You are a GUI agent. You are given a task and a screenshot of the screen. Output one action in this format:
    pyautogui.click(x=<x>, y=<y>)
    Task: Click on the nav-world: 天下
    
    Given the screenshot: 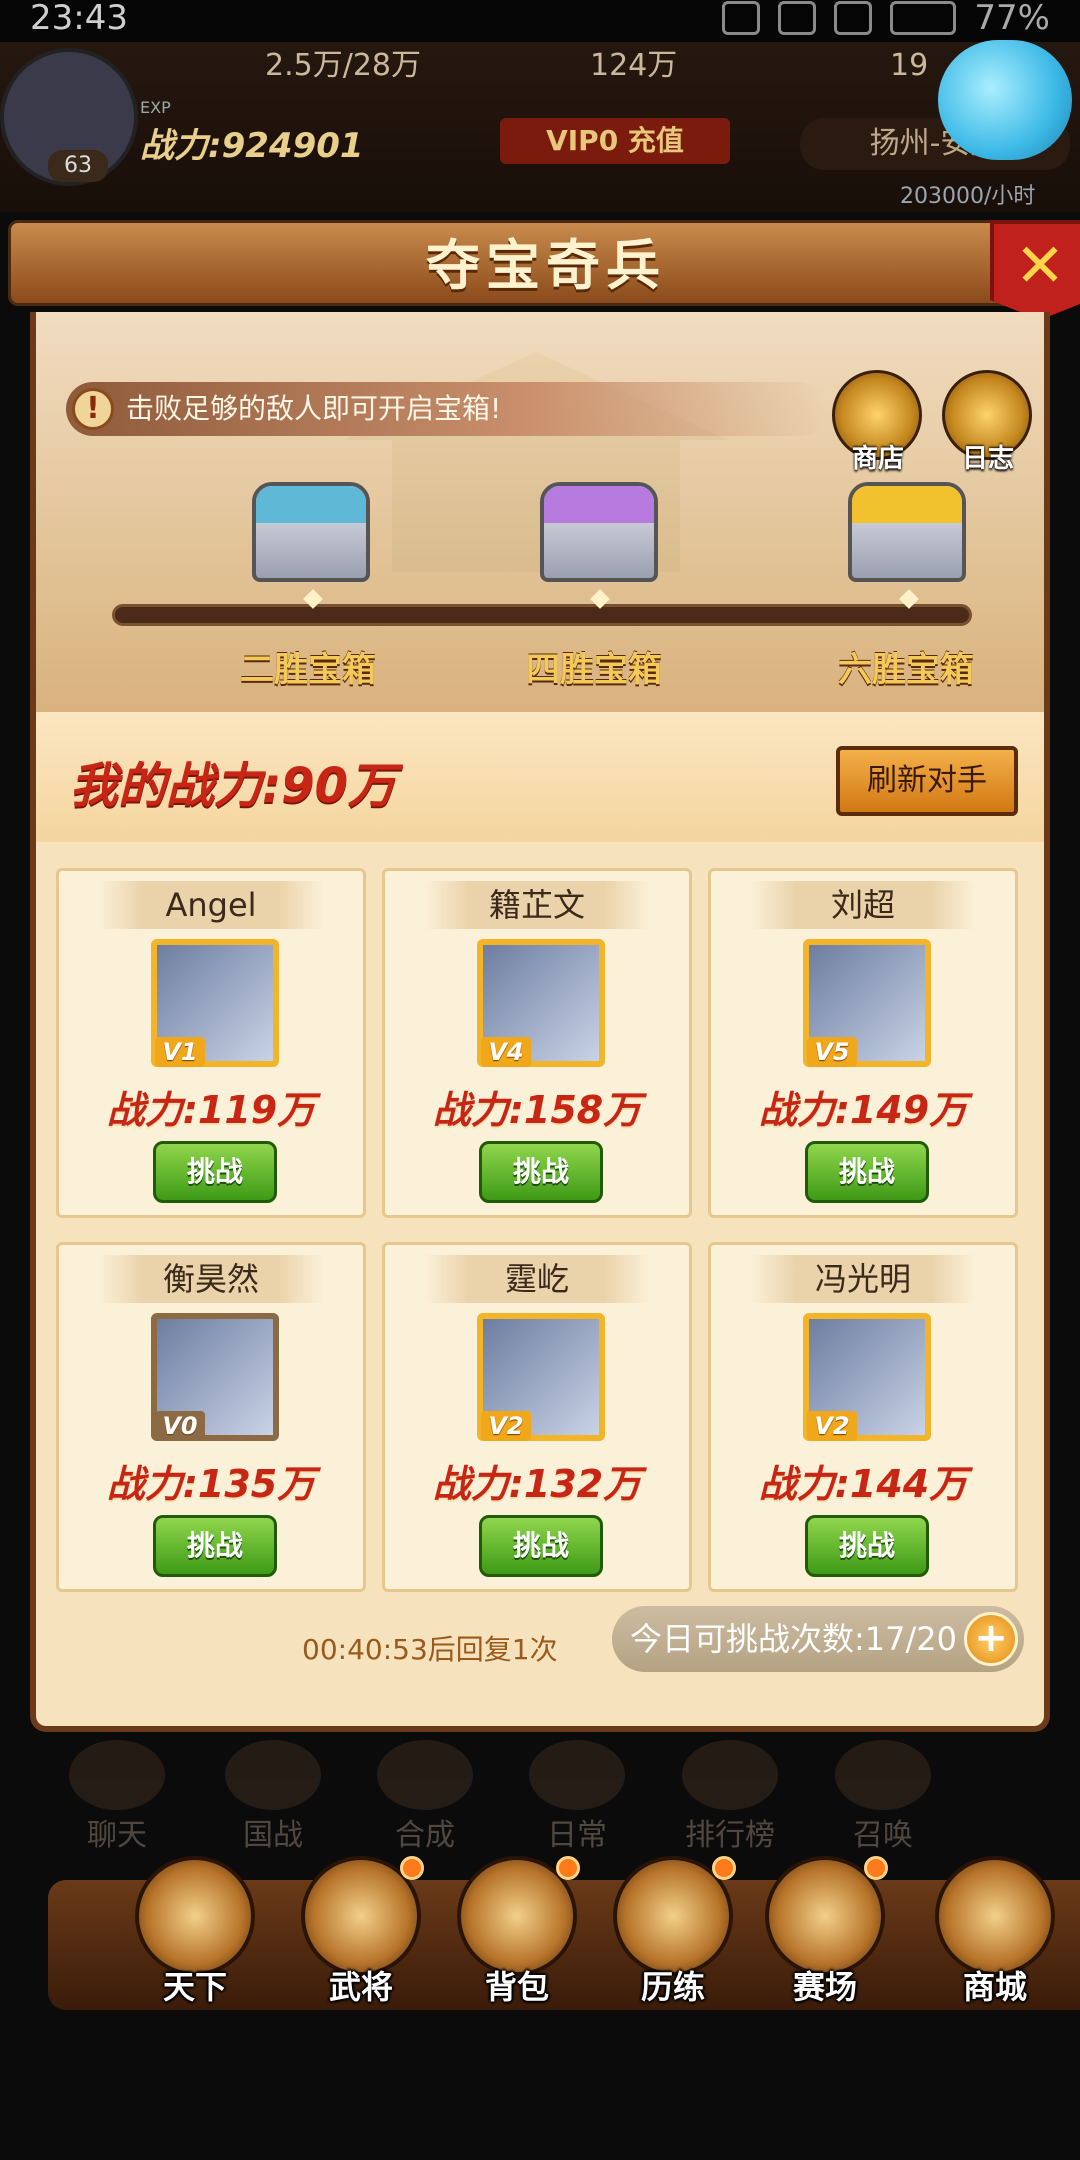 What is the action you would take?
    pyautogui.click(x=195, y=1931)
    